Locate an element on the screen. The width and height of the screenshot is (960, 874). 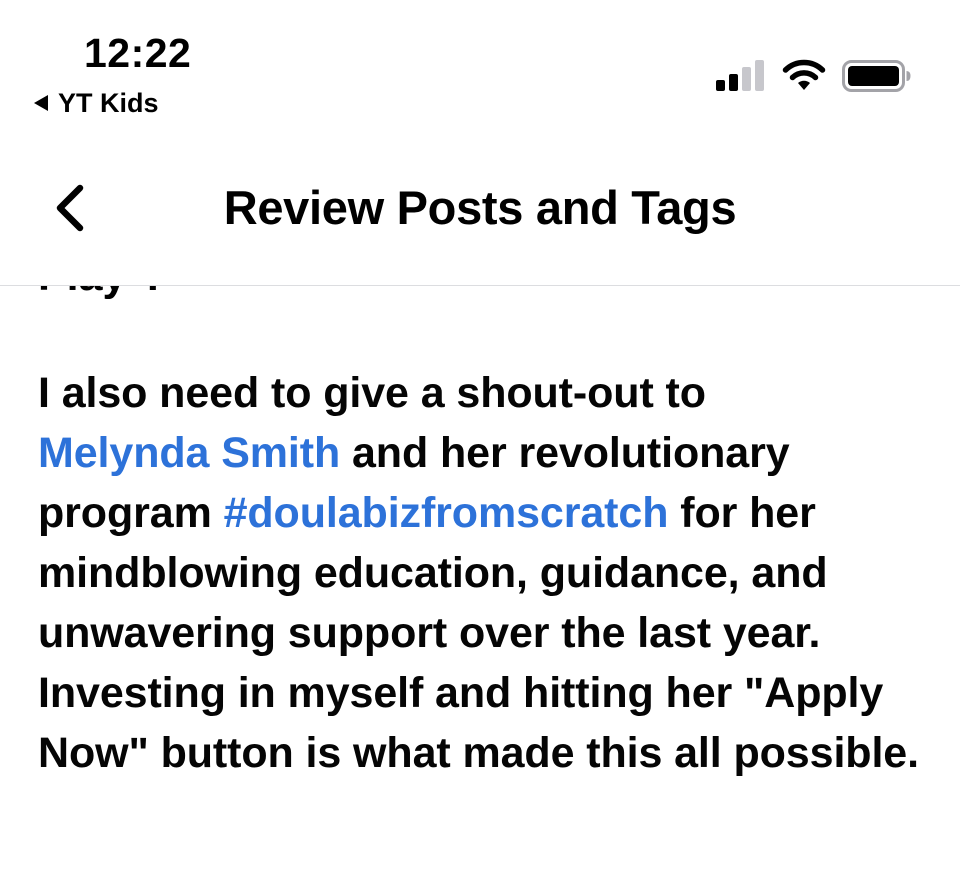
post-text-segment: I also need to give a shout-out to is located at coordinates (372, 393).